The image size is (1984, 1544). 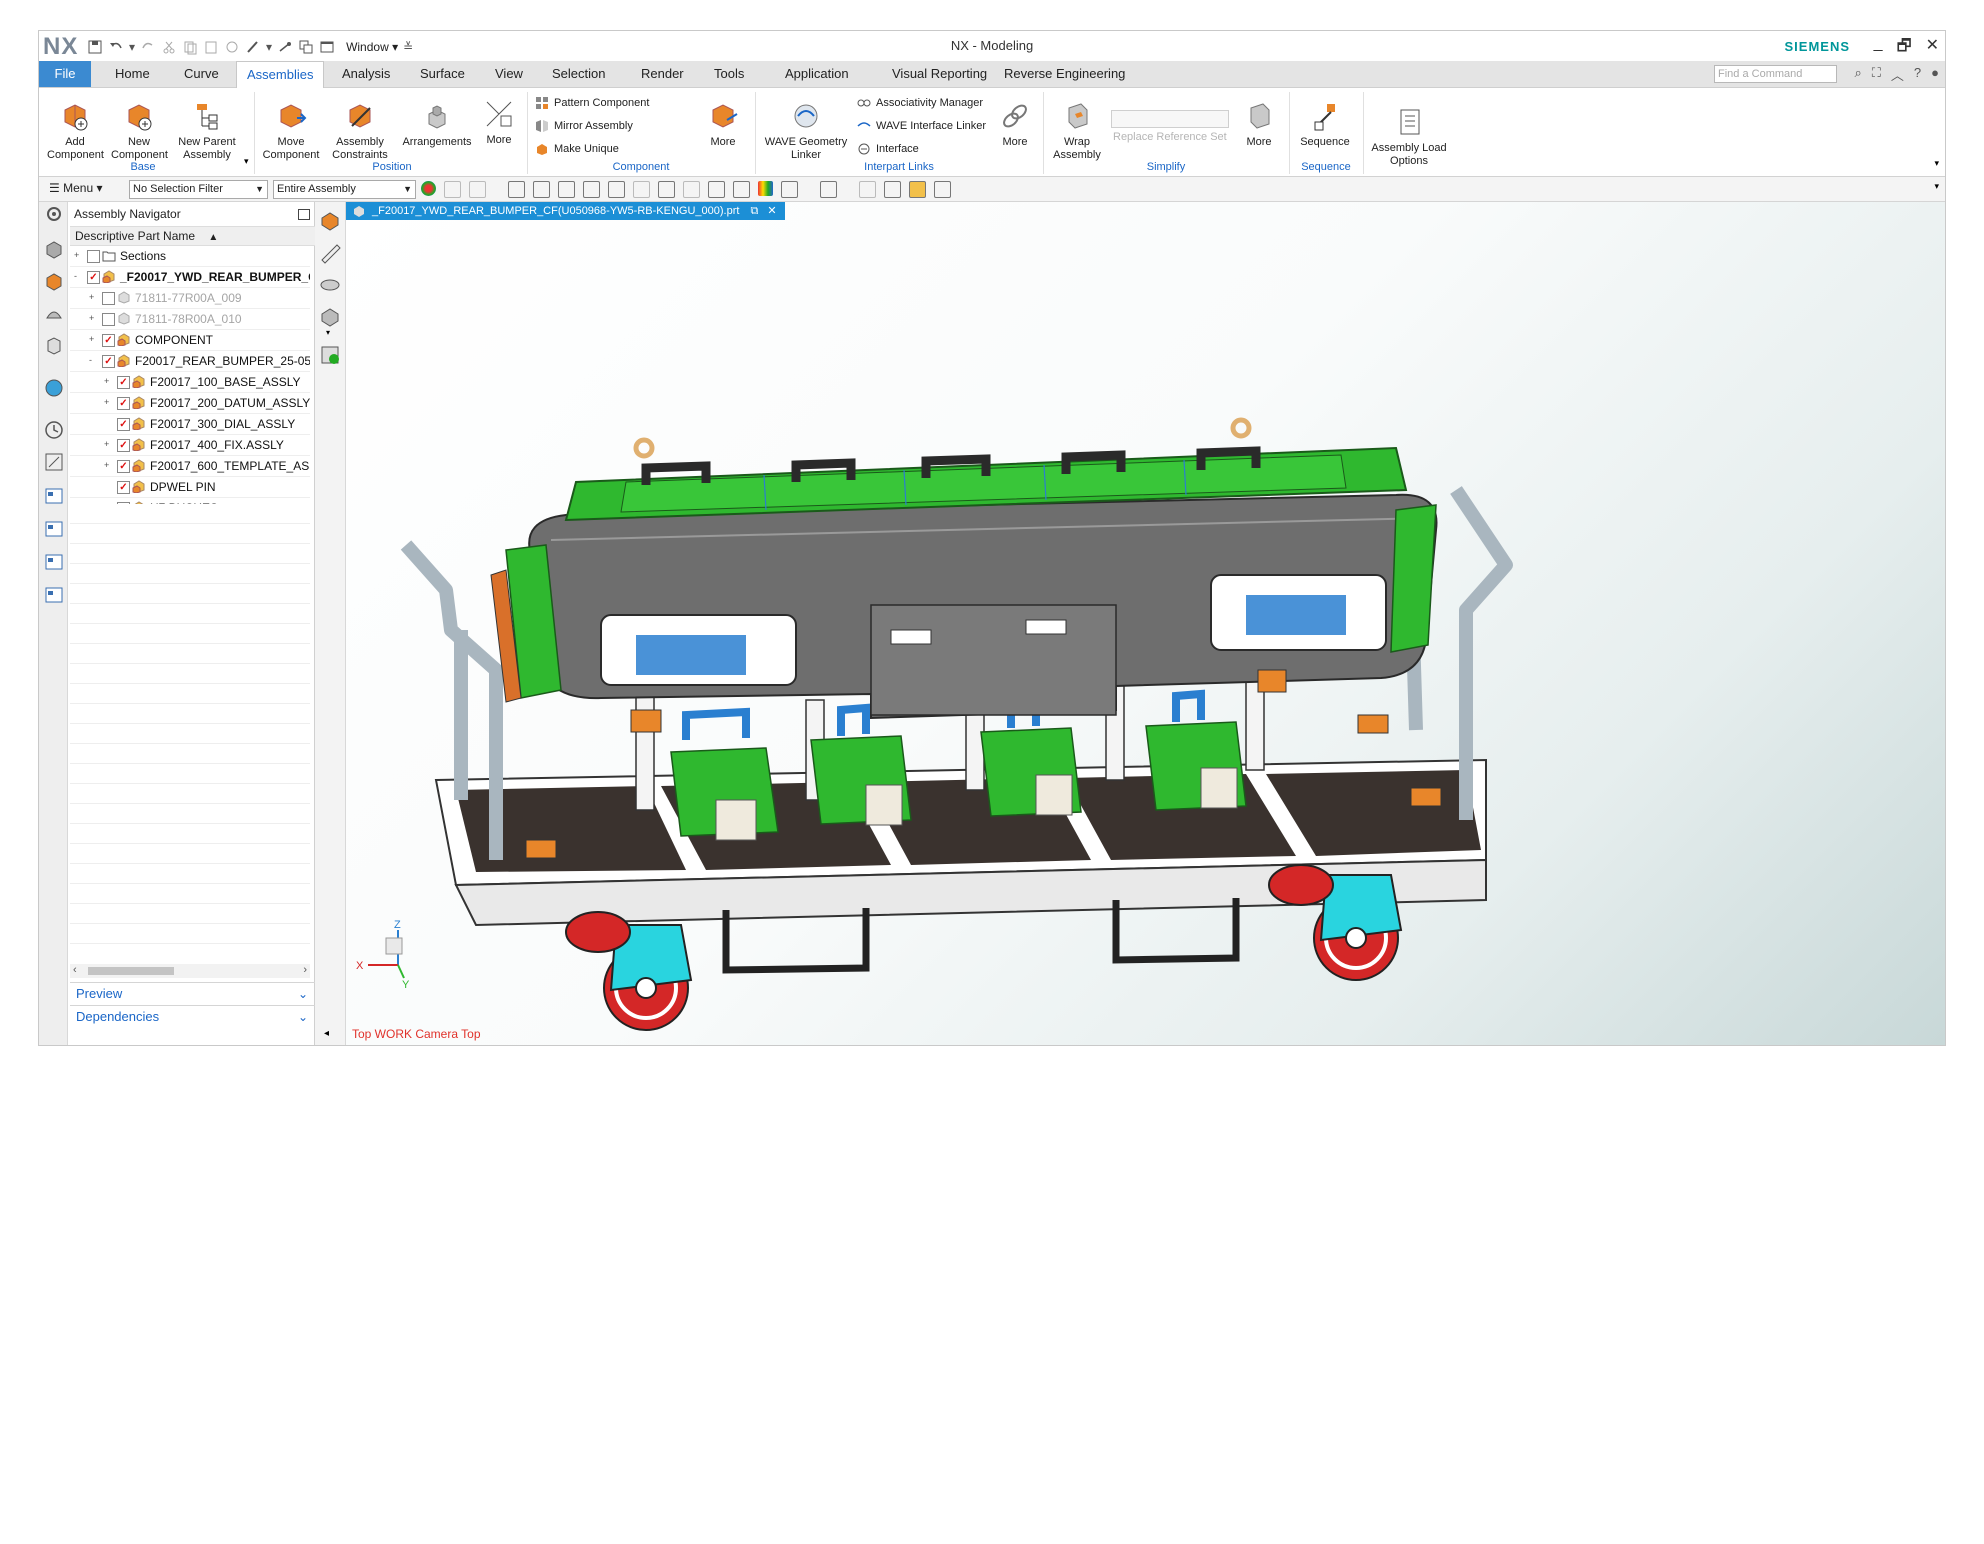 What do you see at coordinates (641, 189) in the screenshot?
I see `curve-select-icon` at bounding box center [641, 189].